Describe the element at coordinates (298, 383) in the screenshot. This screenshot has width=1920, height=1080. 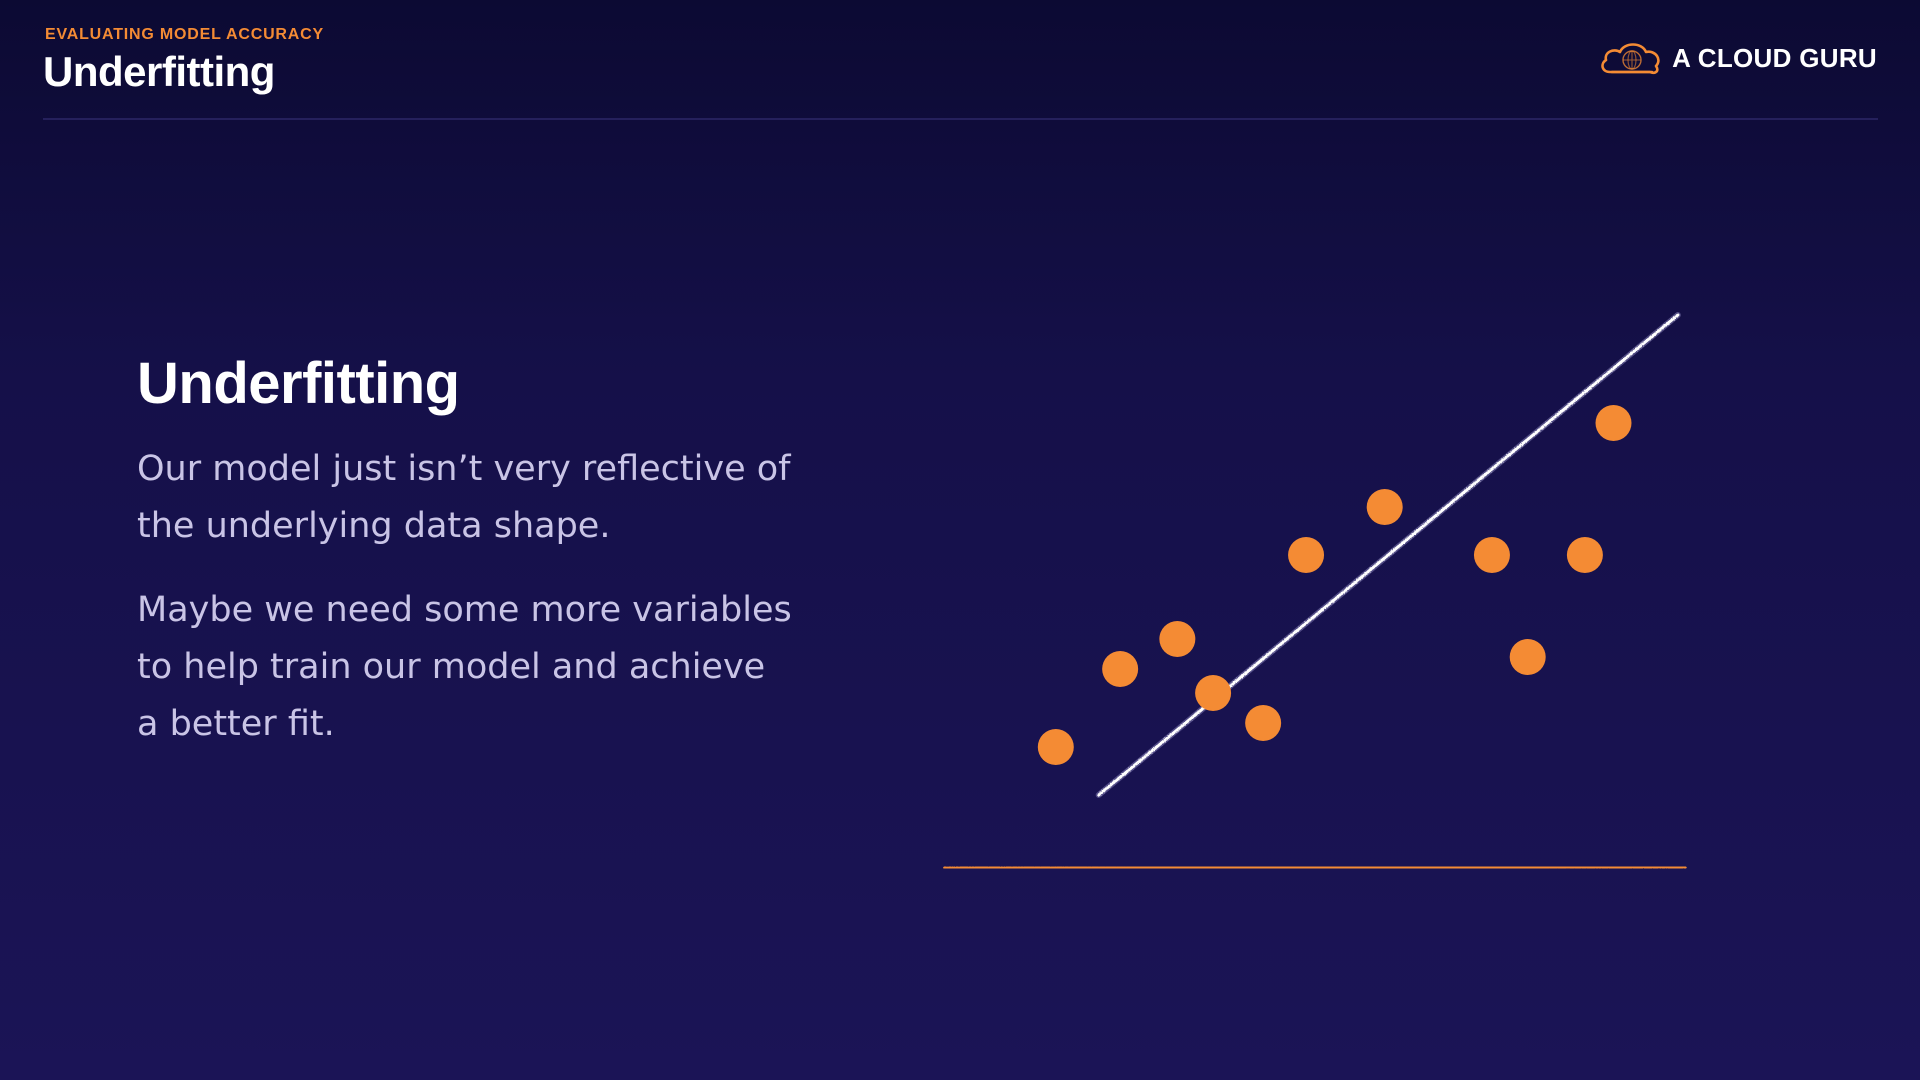
I see `content-heading: Underfitting` at that location.